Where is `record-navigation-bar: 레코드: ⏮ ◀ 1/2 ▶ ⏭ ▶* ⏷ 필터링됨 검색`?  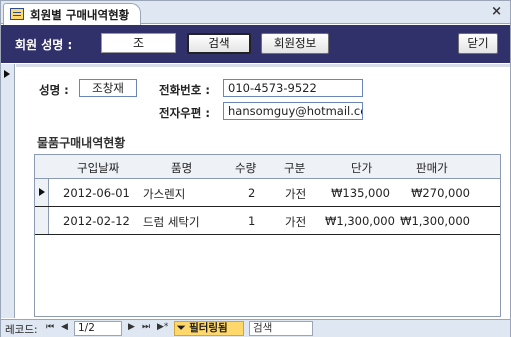 record-navigation-bar: 레코드: ⏮ ◀ 1/2 ▶ ⏭ ▶* ⏷ 필터링됨 검색 is located at coordinates (255, 328).